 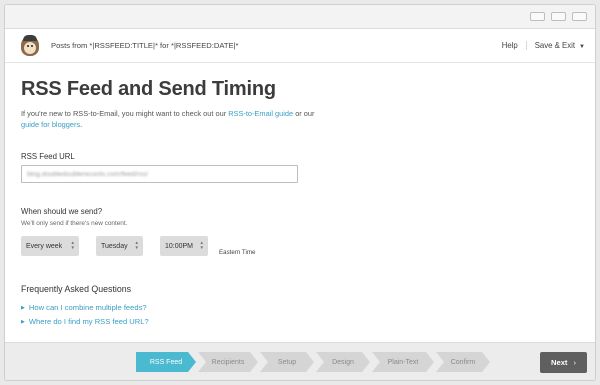 What do you see at coordinates (287, 362) in the screenshot?
I see `step-setup: Setup` at bounding box center [287, 362].